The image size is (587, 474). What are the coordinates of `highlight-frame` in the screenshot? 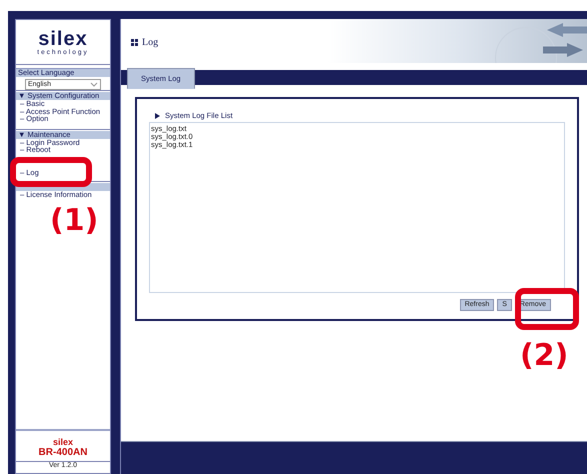 It's located at (547, 309).